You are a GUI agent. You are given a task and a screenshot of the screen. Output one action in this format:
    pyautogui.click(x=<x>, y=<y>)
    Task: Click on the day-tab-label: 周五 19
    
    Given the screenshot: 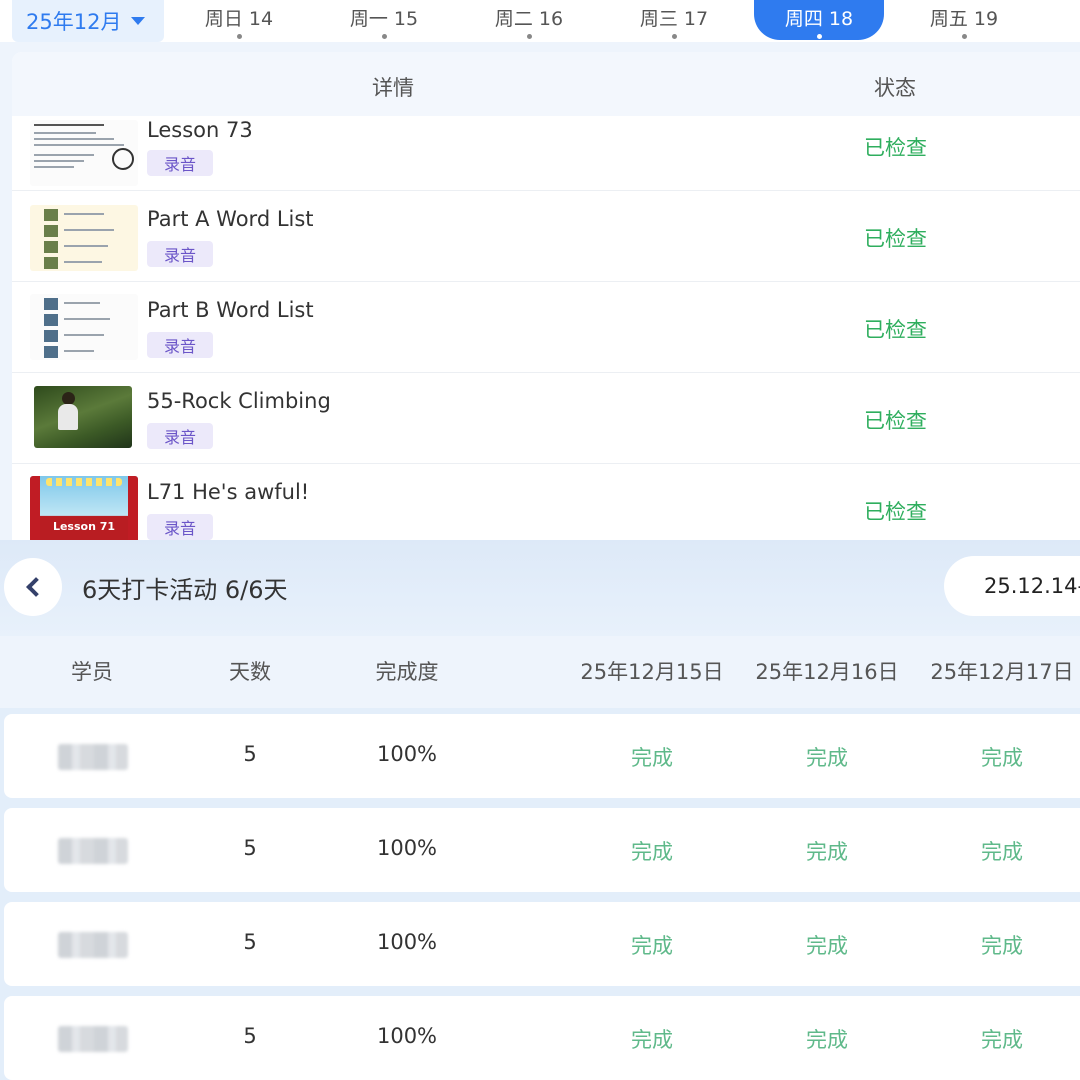 What is the action you would take?
    pyautogui.click(x=964, y=19)
    